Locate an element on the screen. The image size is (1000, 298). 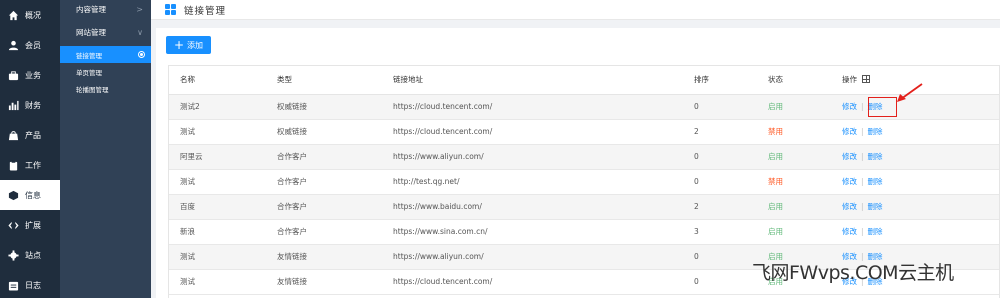
clipboard-icon is located at coordinates (13, 165).